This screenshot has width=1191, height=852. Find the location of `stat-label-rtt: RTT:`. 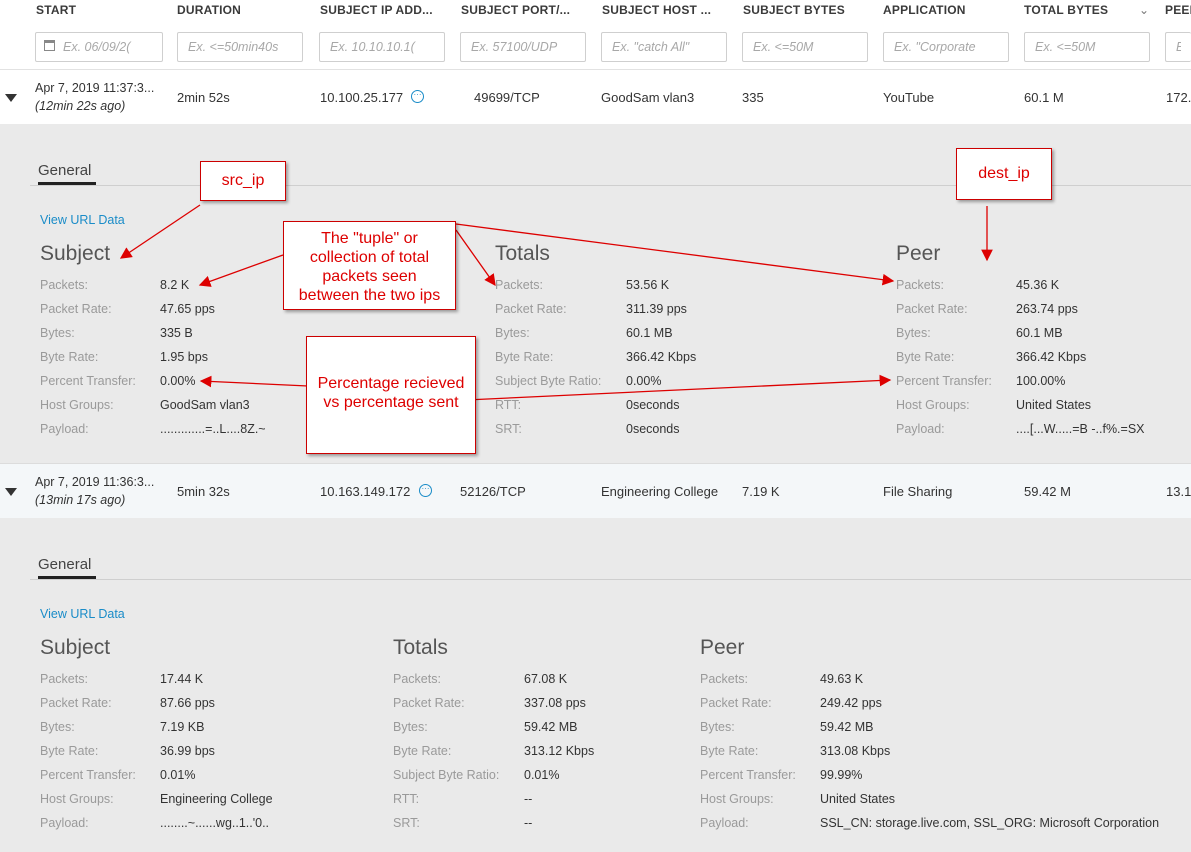

stat-label-rtt: RTT: is located at coordinates (508, 405).